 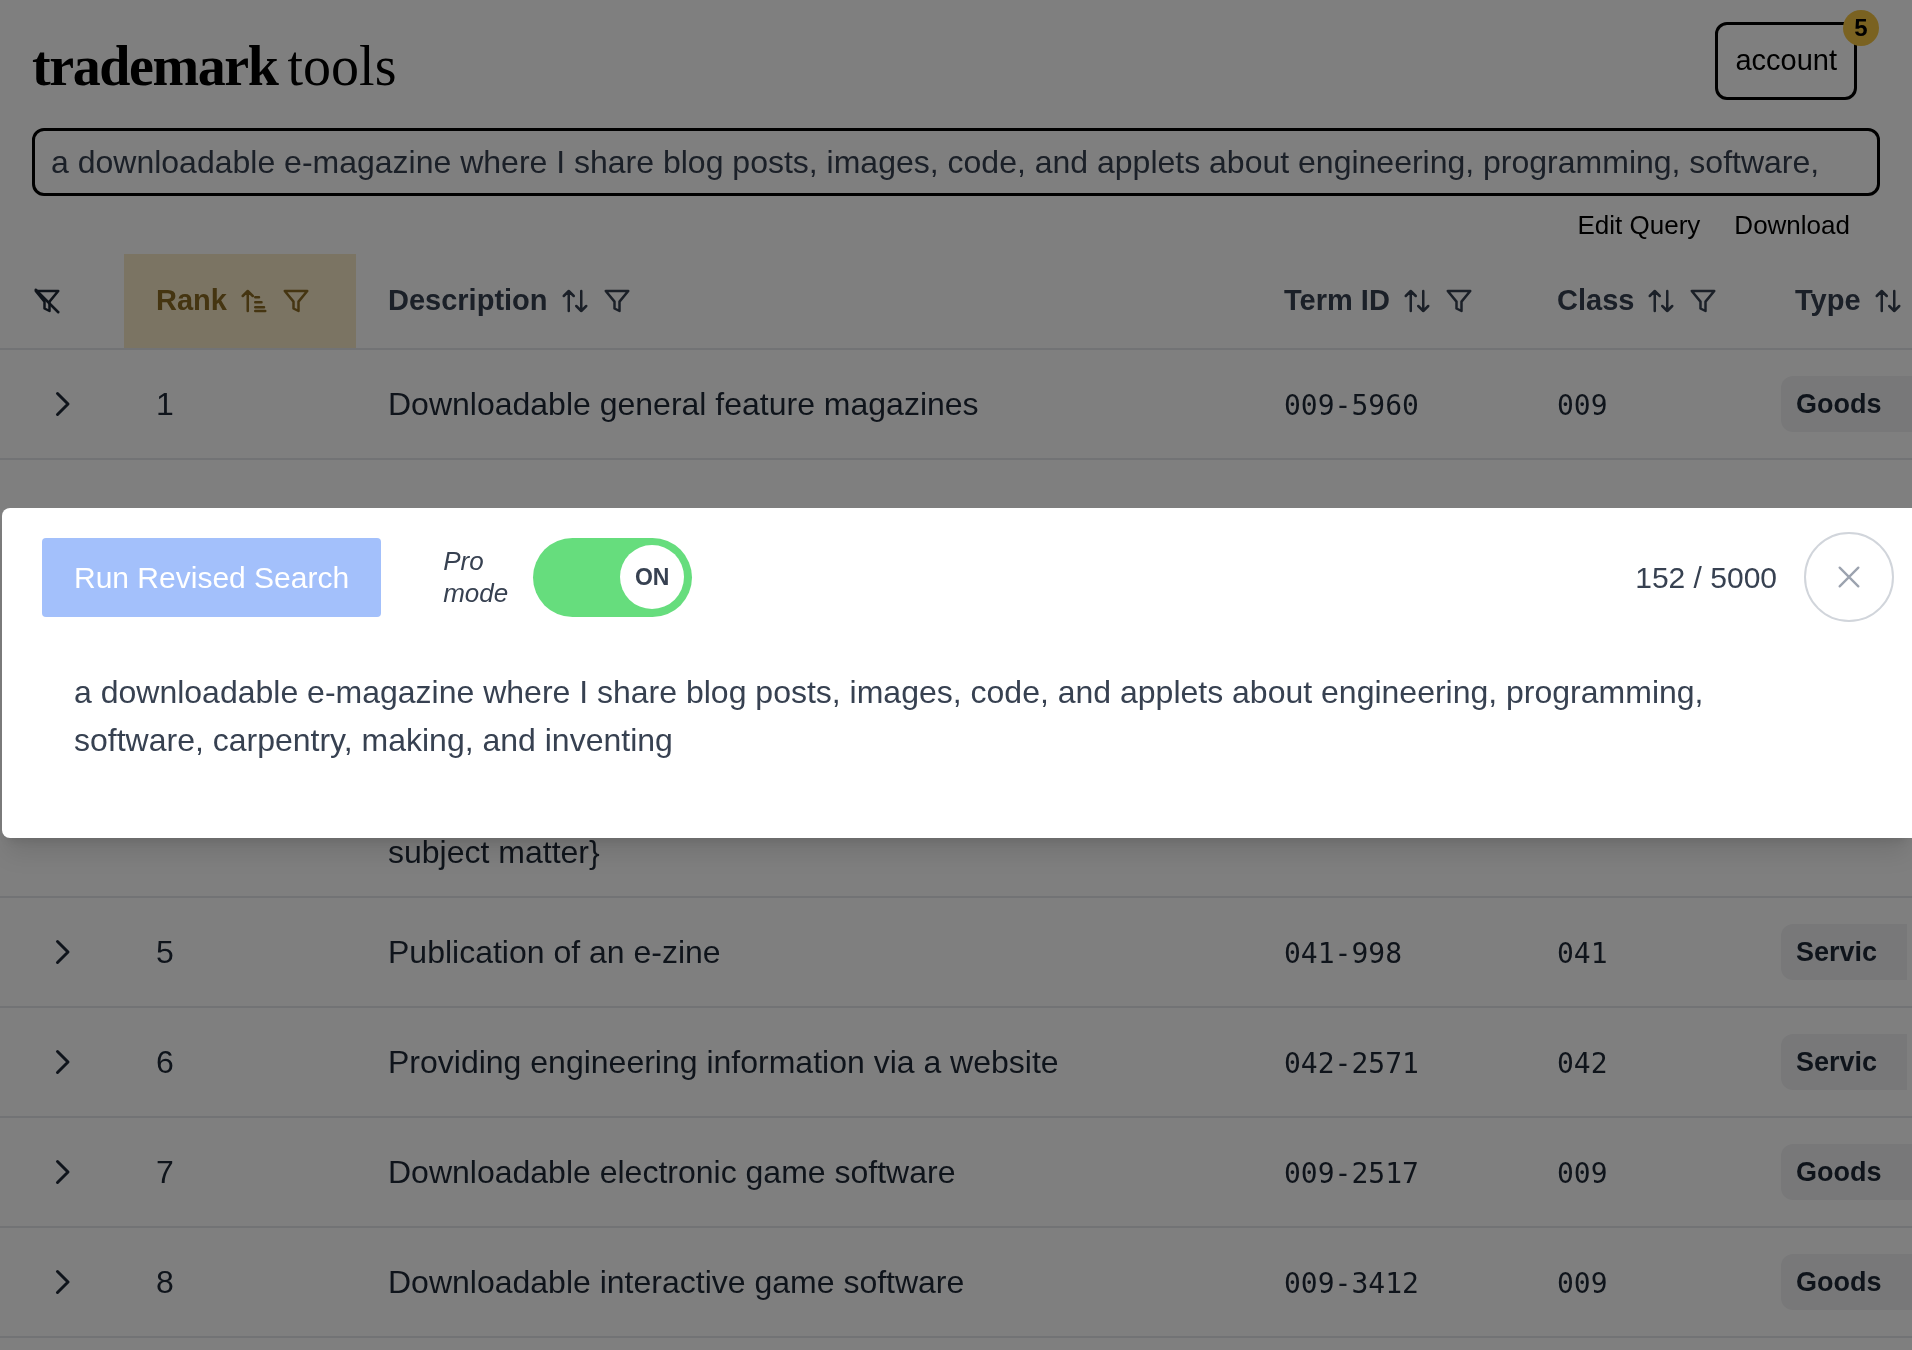 I want to click on rank-cell: 5, so click(x=165, y=952).